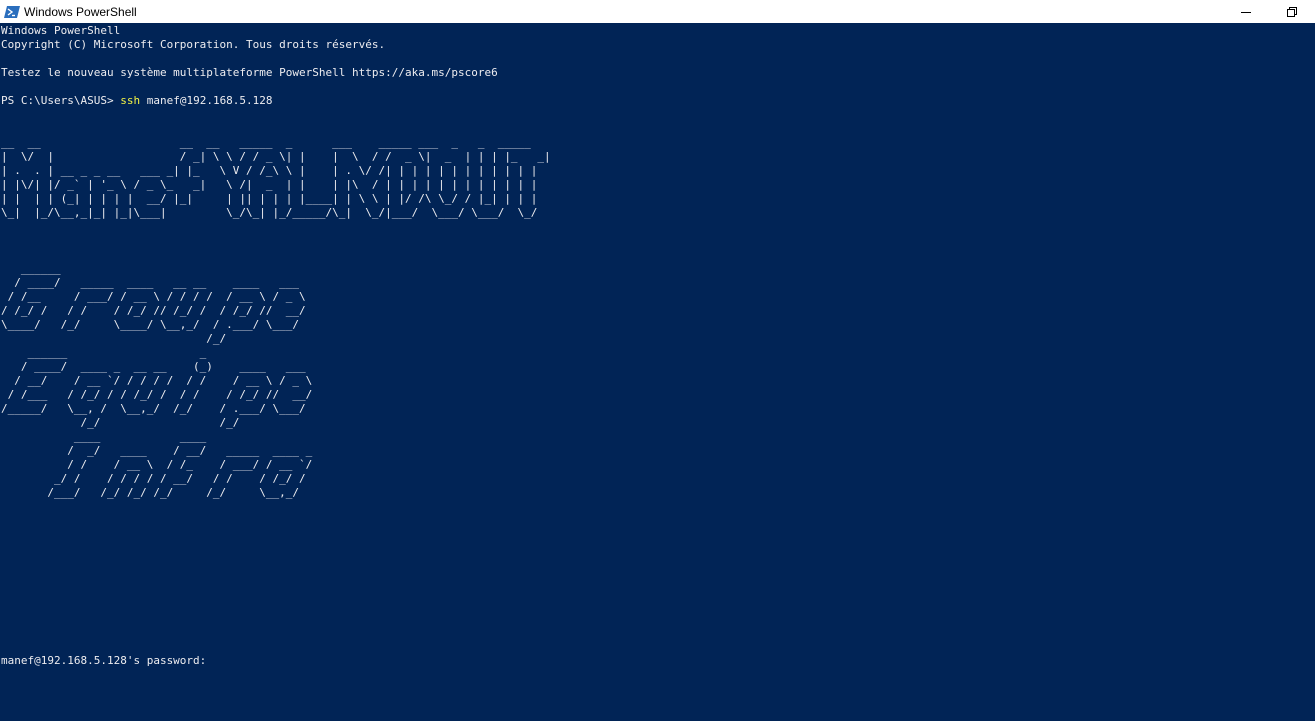  What do you see at coordinates (657, 11) in the screenshot?
I see `title-bar: Windows PowerShell` at bounding box center [657, 11].